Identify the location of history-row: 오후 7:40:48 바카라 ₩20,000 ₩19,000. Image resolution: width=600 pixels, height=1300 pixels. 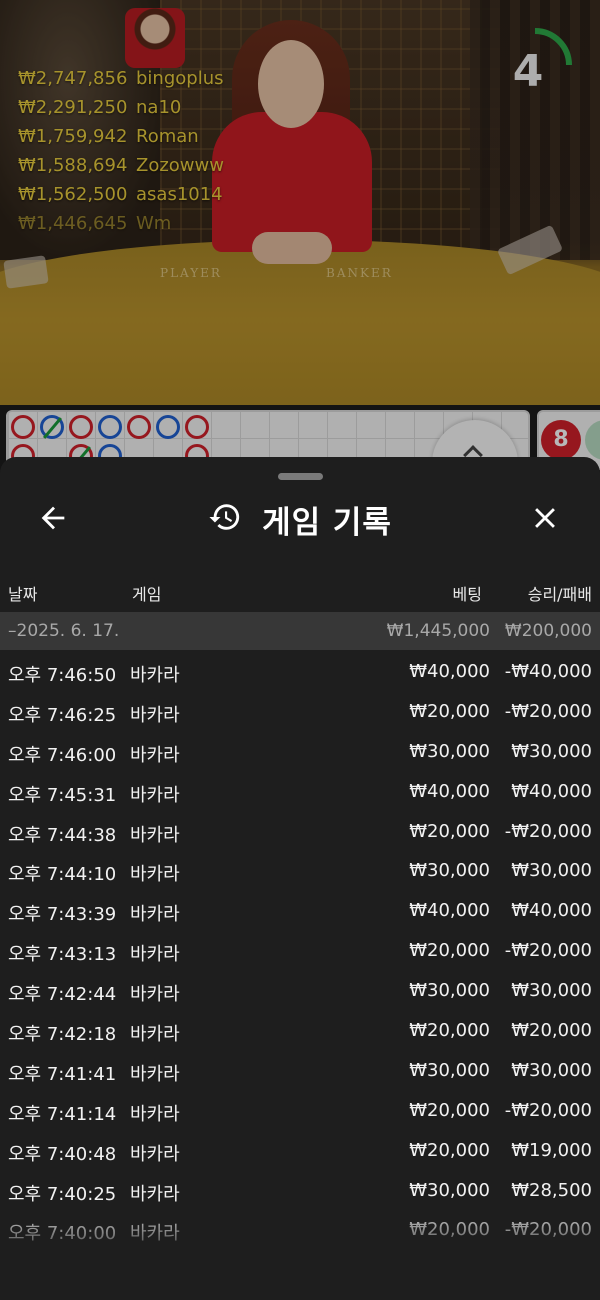
(300, 1151).